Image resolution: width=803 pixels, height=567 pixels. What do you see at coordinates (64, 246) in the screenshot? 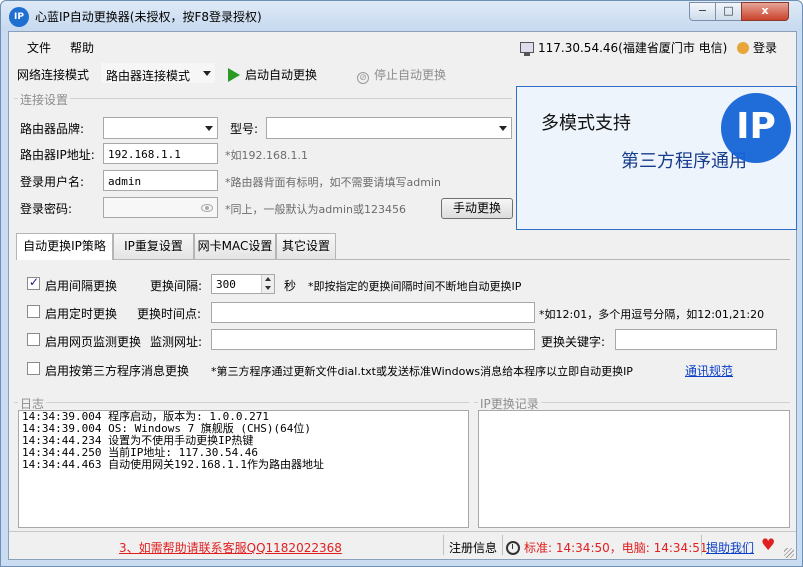
I see `tab-auto-strategy: 自动更换IP策略` at bounding box center [64, 246].